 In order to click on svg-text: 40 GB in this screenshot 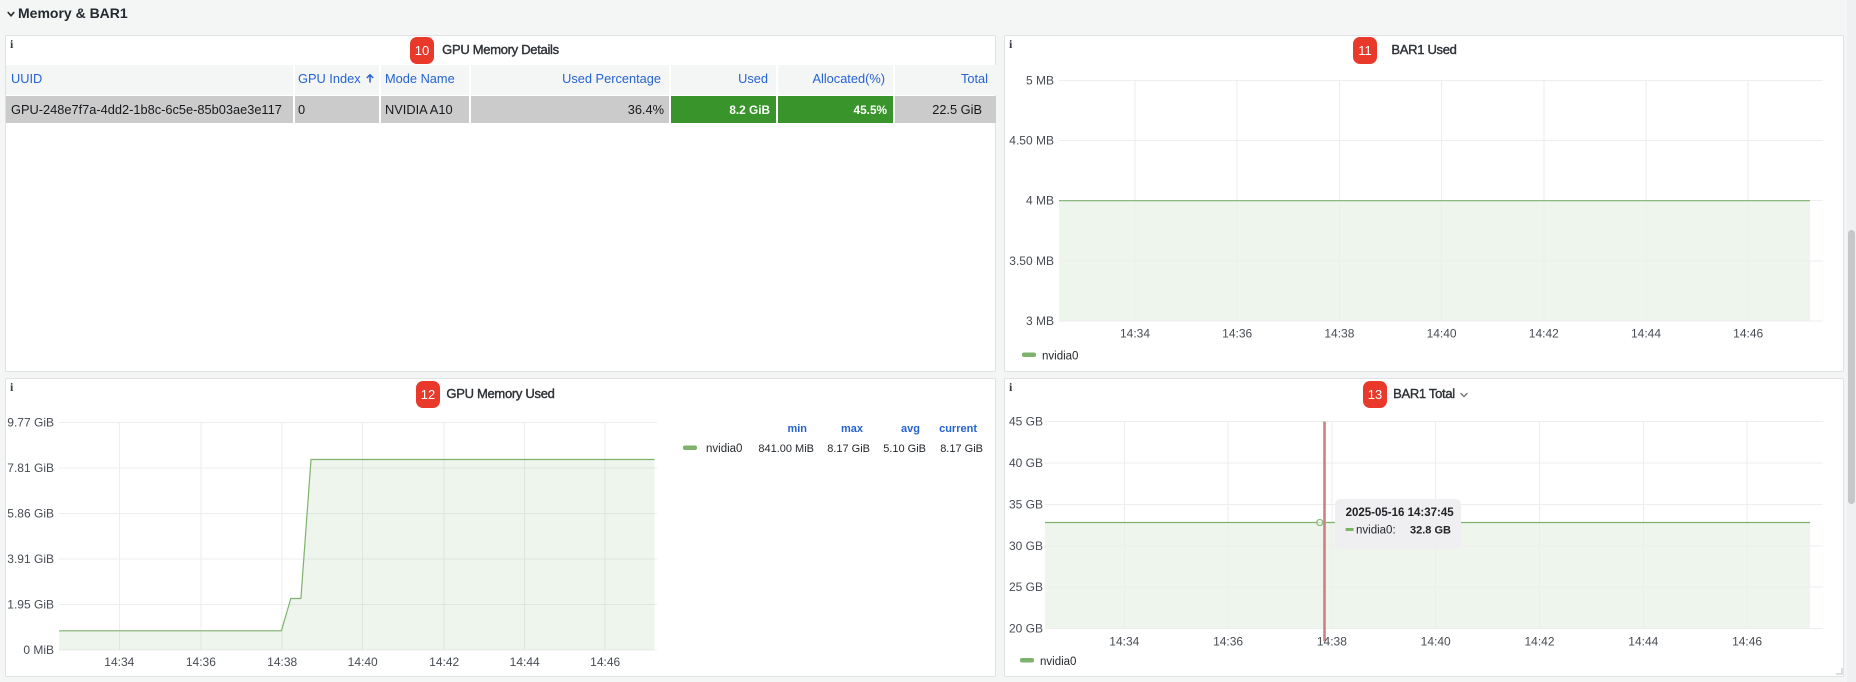, I will do `click(1026, 463)`.